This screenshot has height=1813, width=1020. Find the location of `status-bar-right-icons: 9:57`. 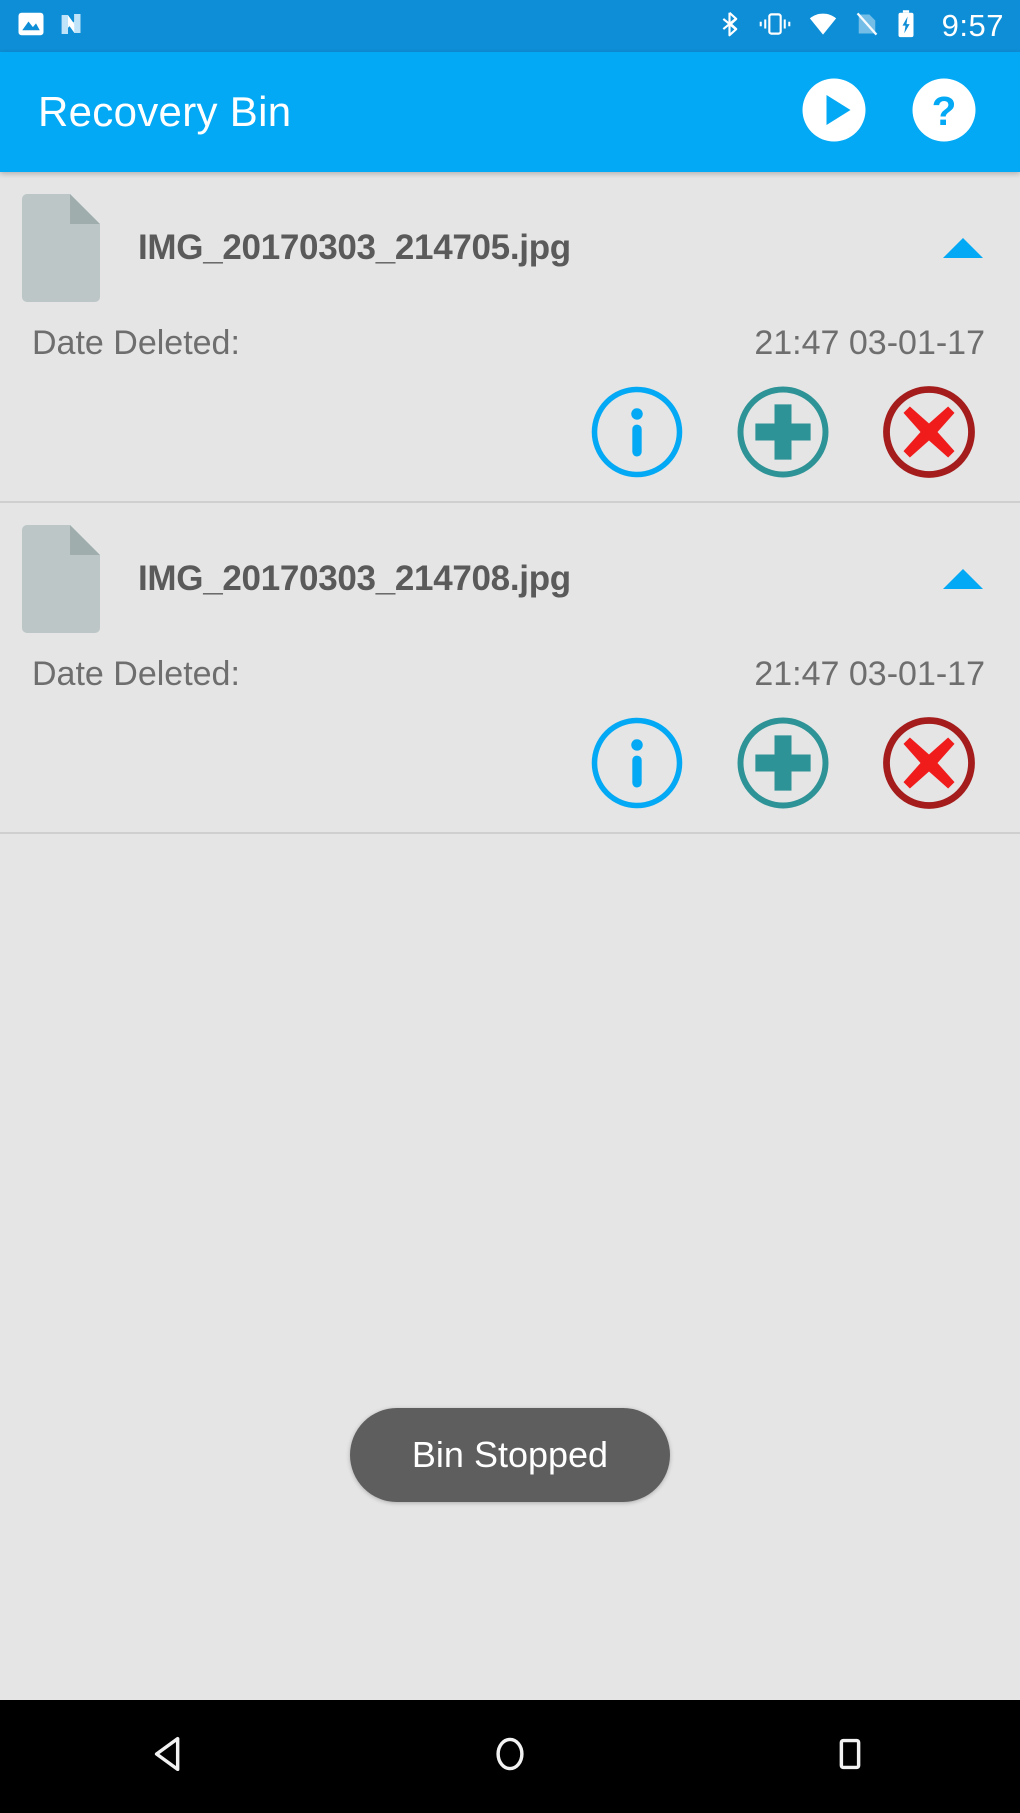

status-bar-right-icons: 9:57 is located at coordinates (860, 26).